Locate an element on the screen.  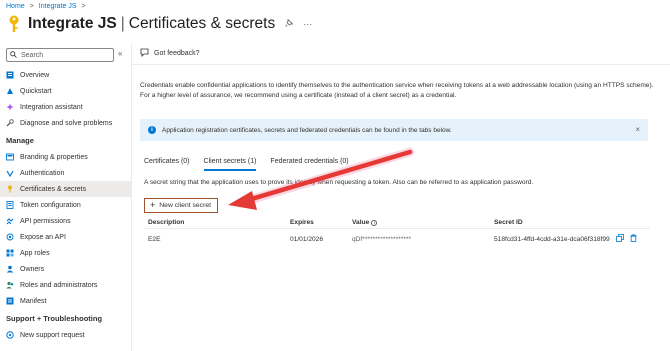
sidebar-item-integration-assistant: Integration assistant is located at coordinates (65, 107).